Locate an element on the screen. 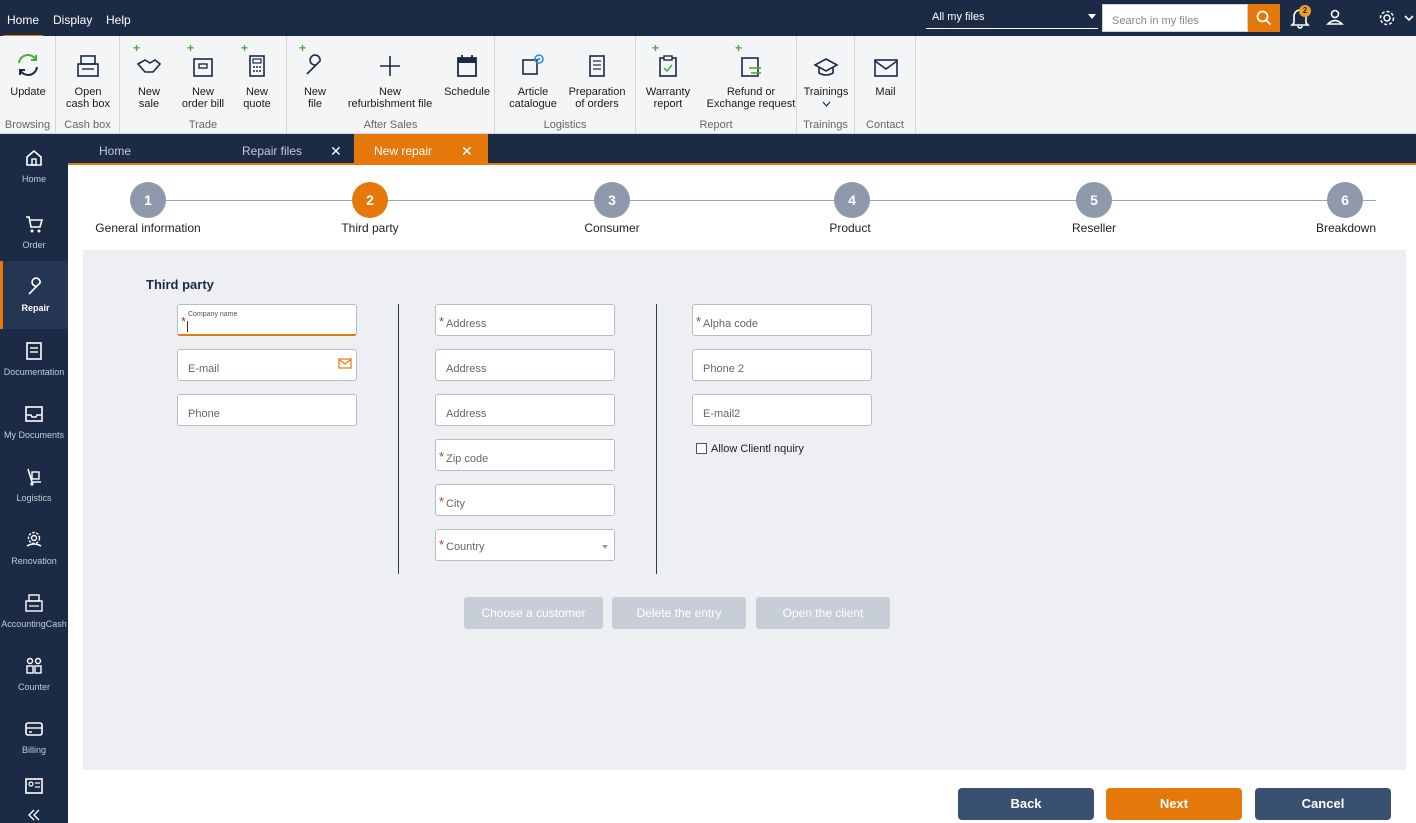 This screenshot has width=1416, height=823. calendar-icon is located at coordinates (467, 63).